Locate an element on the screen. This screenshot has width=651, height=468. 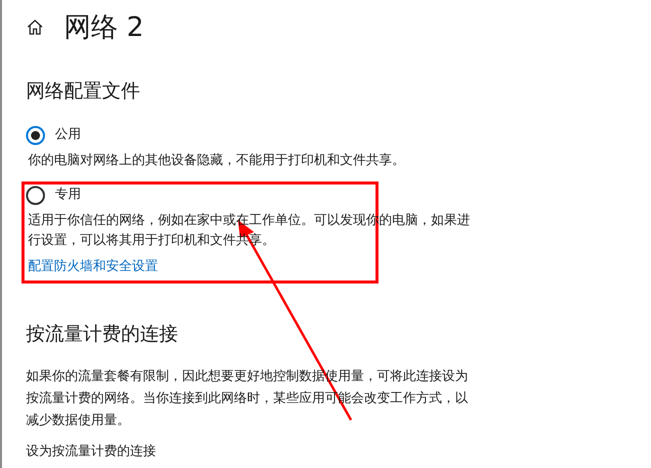
option-description: 你的电脑对网络上的其他设备隐藏，不能用于打印机和文件共享。 is located at coordinates (216, 161).